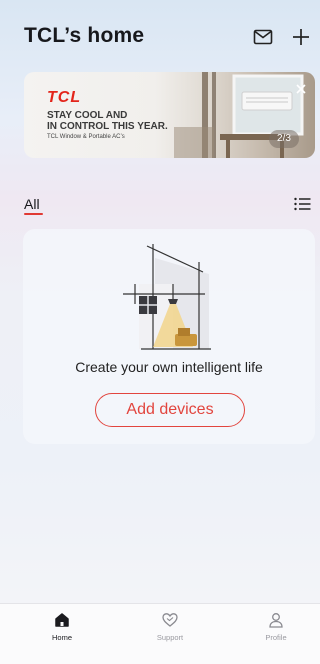 This screenshot has width=320, height=664. I want to click on page-title: TCL’s home, so click(84, 36).